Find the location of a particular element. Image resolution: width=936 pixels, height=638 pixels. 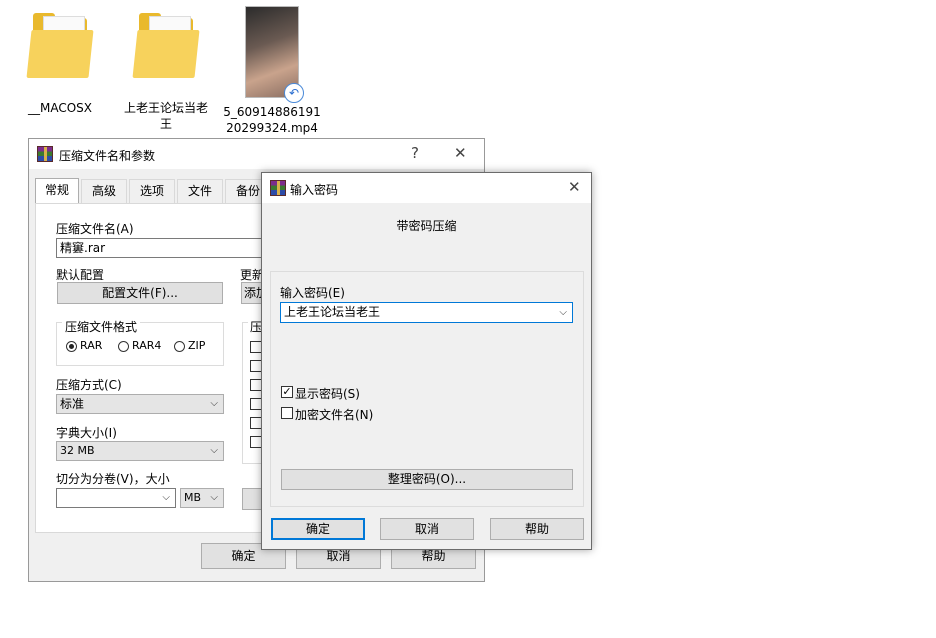

show-password-label: 显示密码(S) is located at coordinates (327, 394).